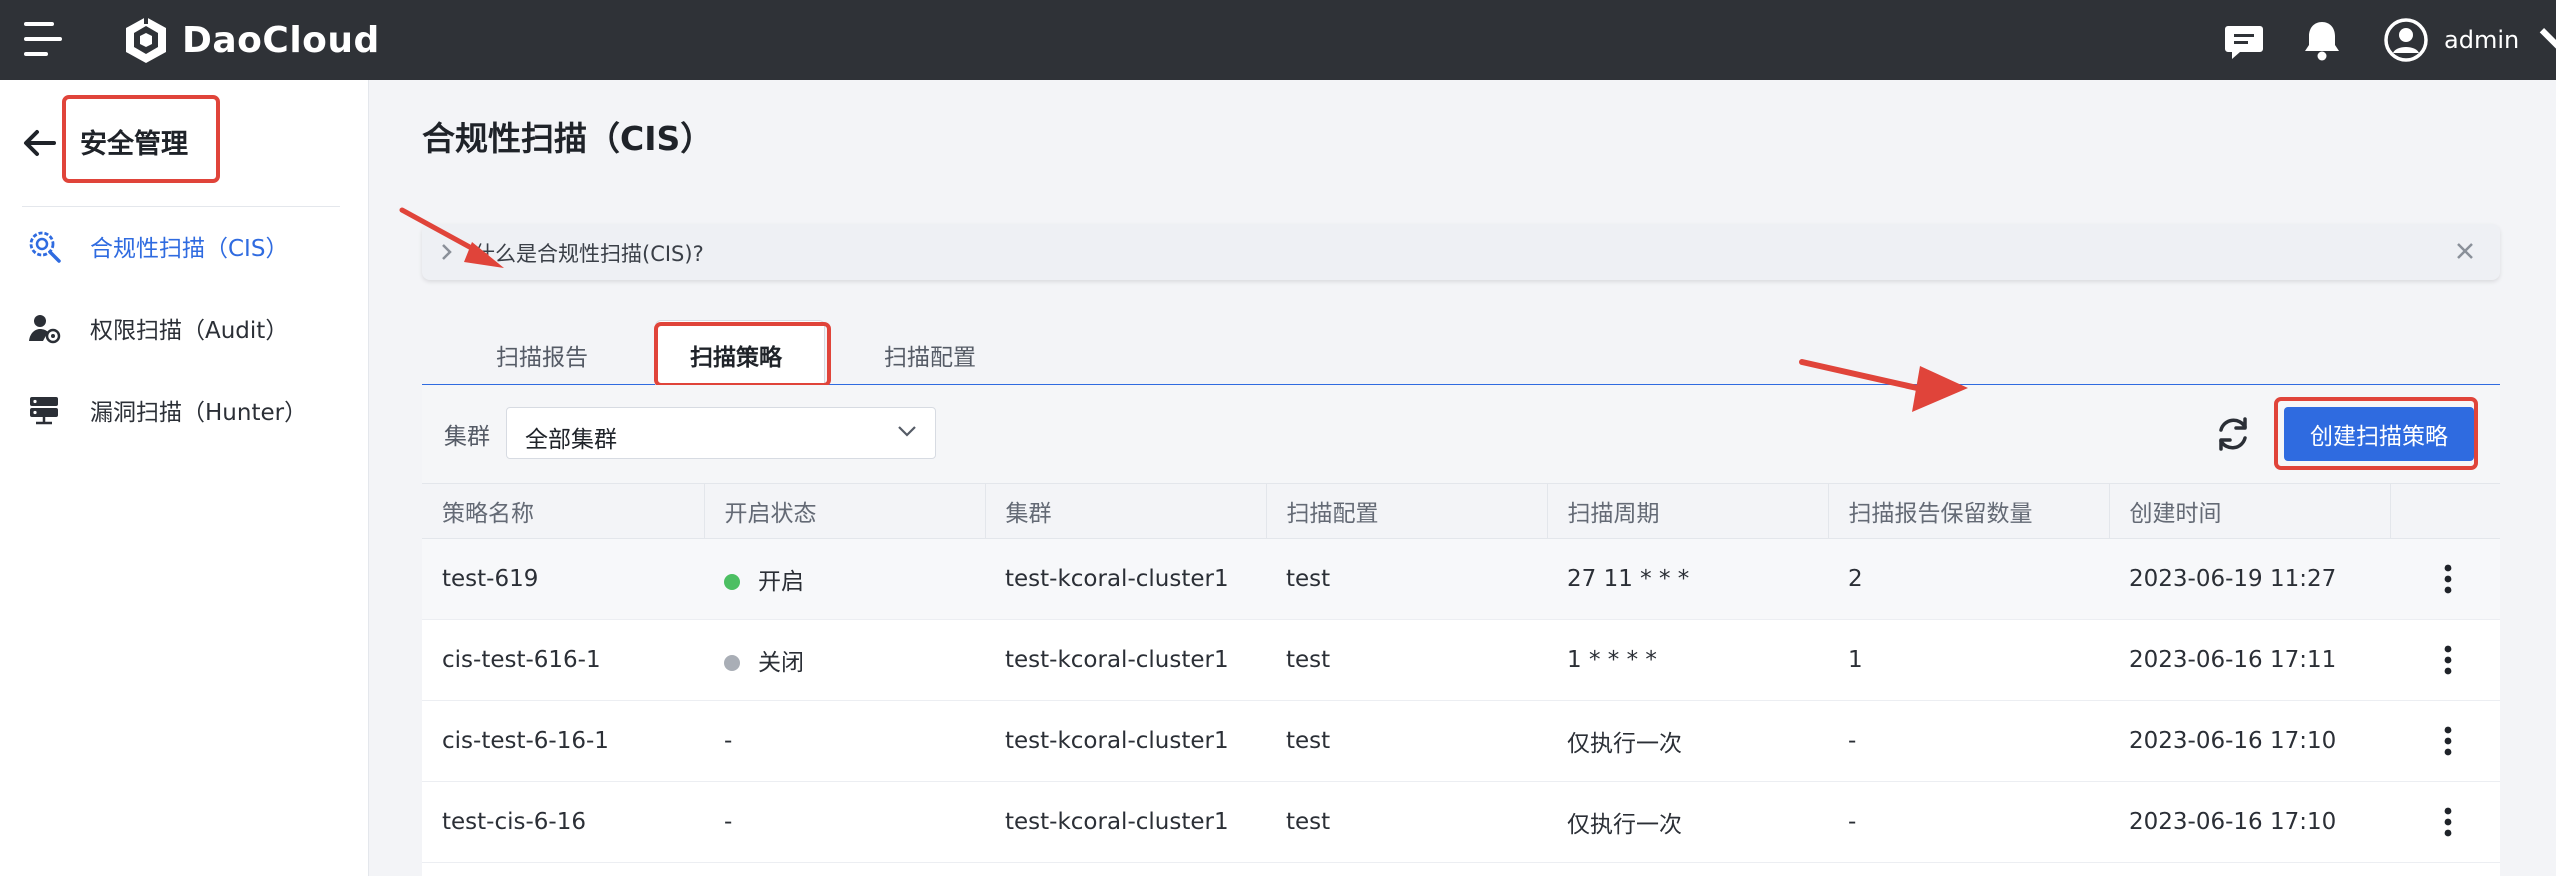 The image size is (2556, 876). I want to click on permission-scan-icon, so click(45, 329).